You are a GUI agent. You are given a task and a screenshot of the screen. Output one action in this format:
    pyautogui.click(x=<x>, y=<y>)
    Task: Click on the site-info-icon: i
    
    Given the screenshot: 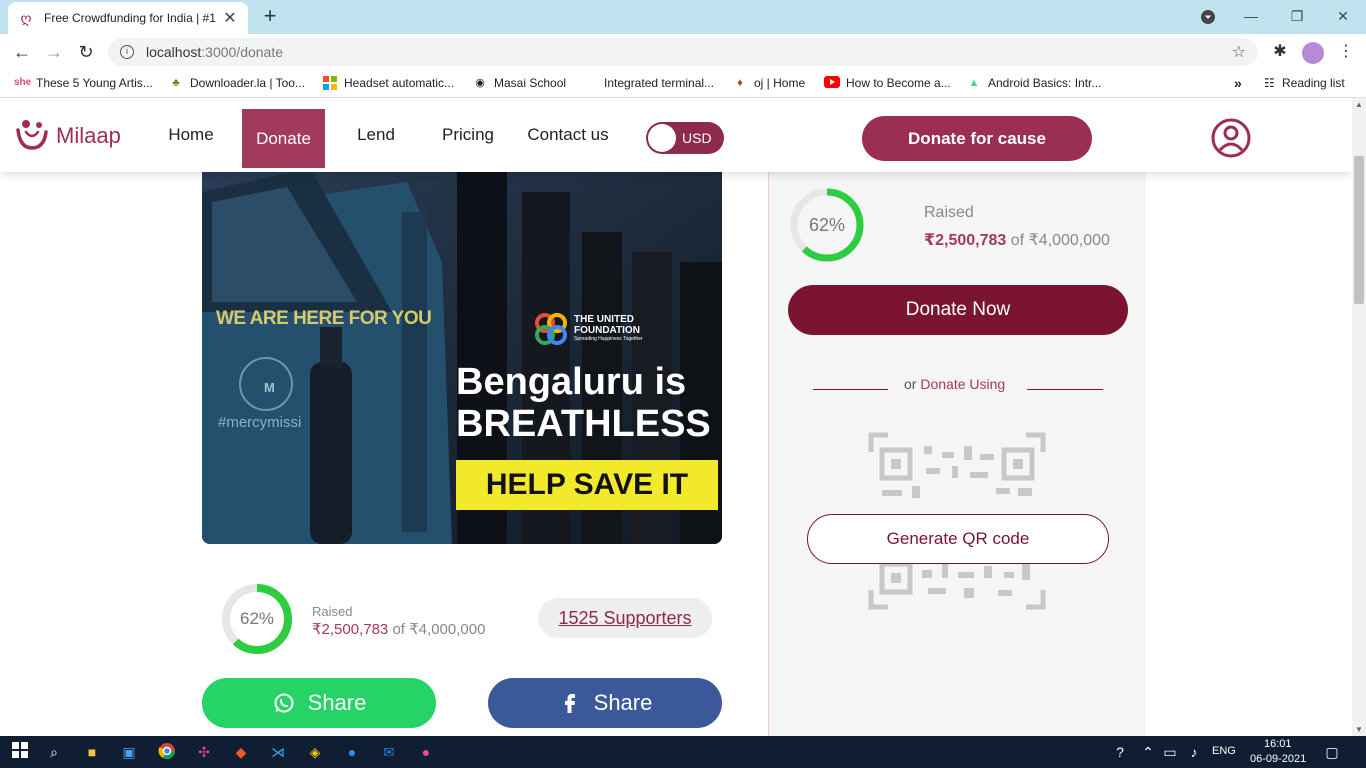 What is the action you would take?
    pyautogui.click(x=127, y=52)
    